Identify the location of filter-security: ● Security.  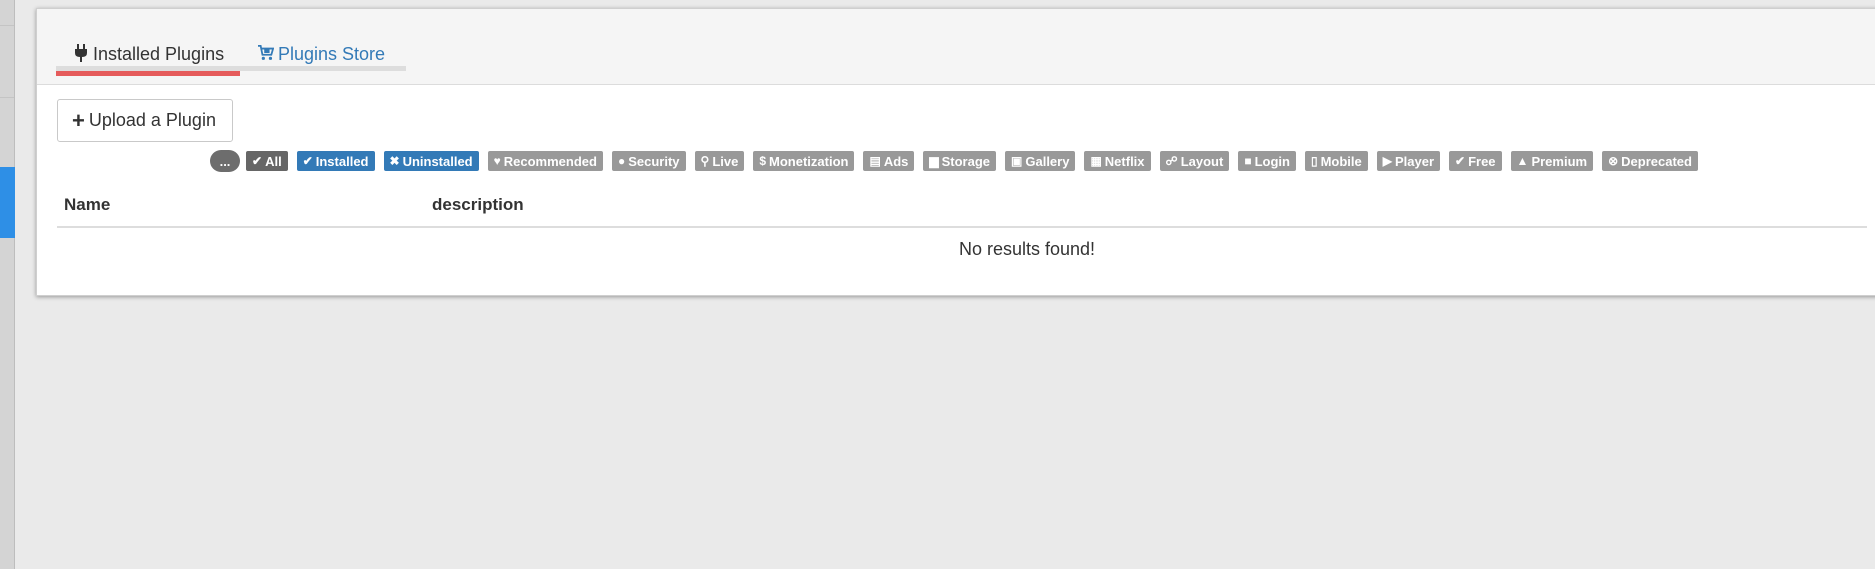
(648, 161).